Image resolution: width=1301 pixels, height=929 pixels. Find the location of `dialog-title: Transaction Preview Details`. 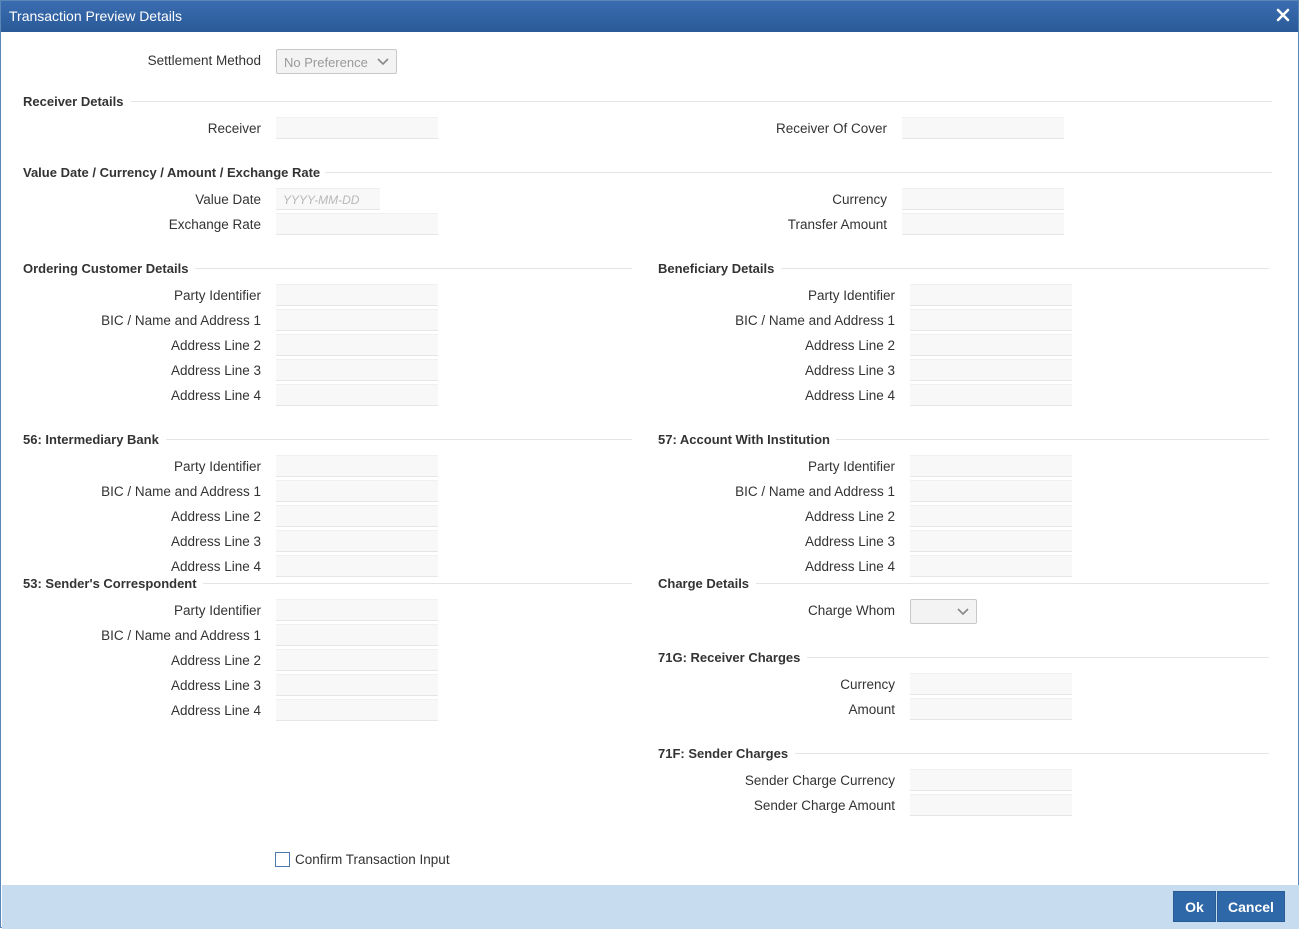

dialog-title: Transaction Preview Details is located at coordinates (95, 16).